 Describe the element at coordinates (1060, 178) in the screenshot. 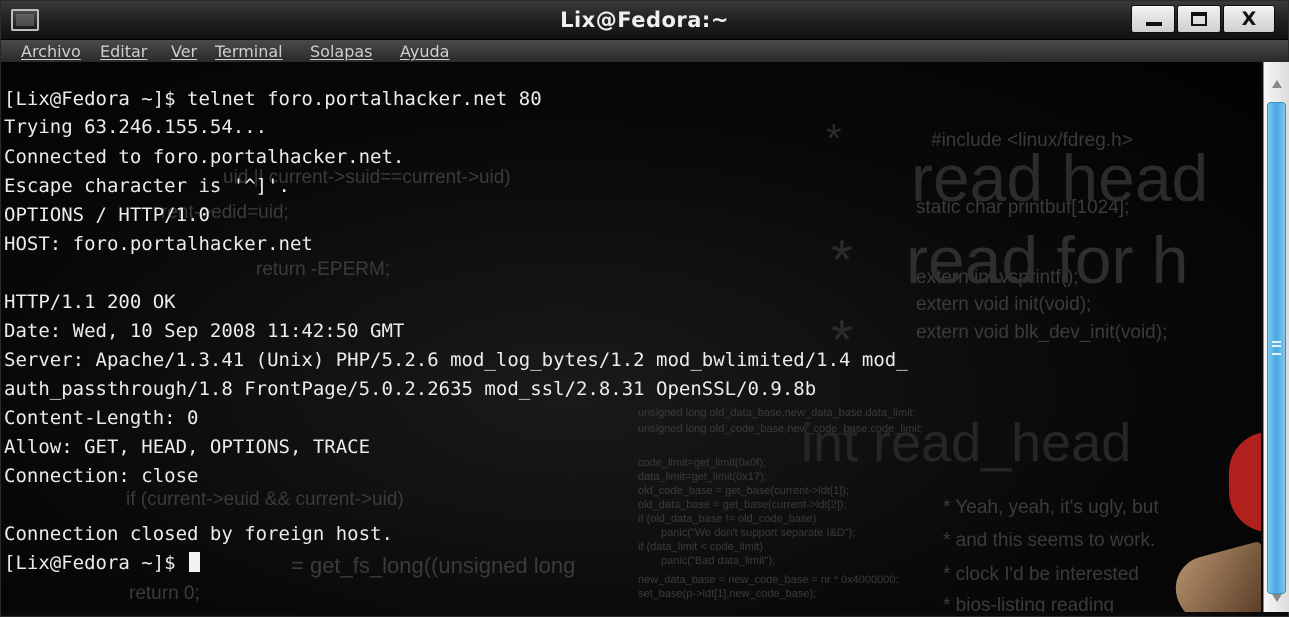

I see `wallpaper-big-text: read head` at that location.